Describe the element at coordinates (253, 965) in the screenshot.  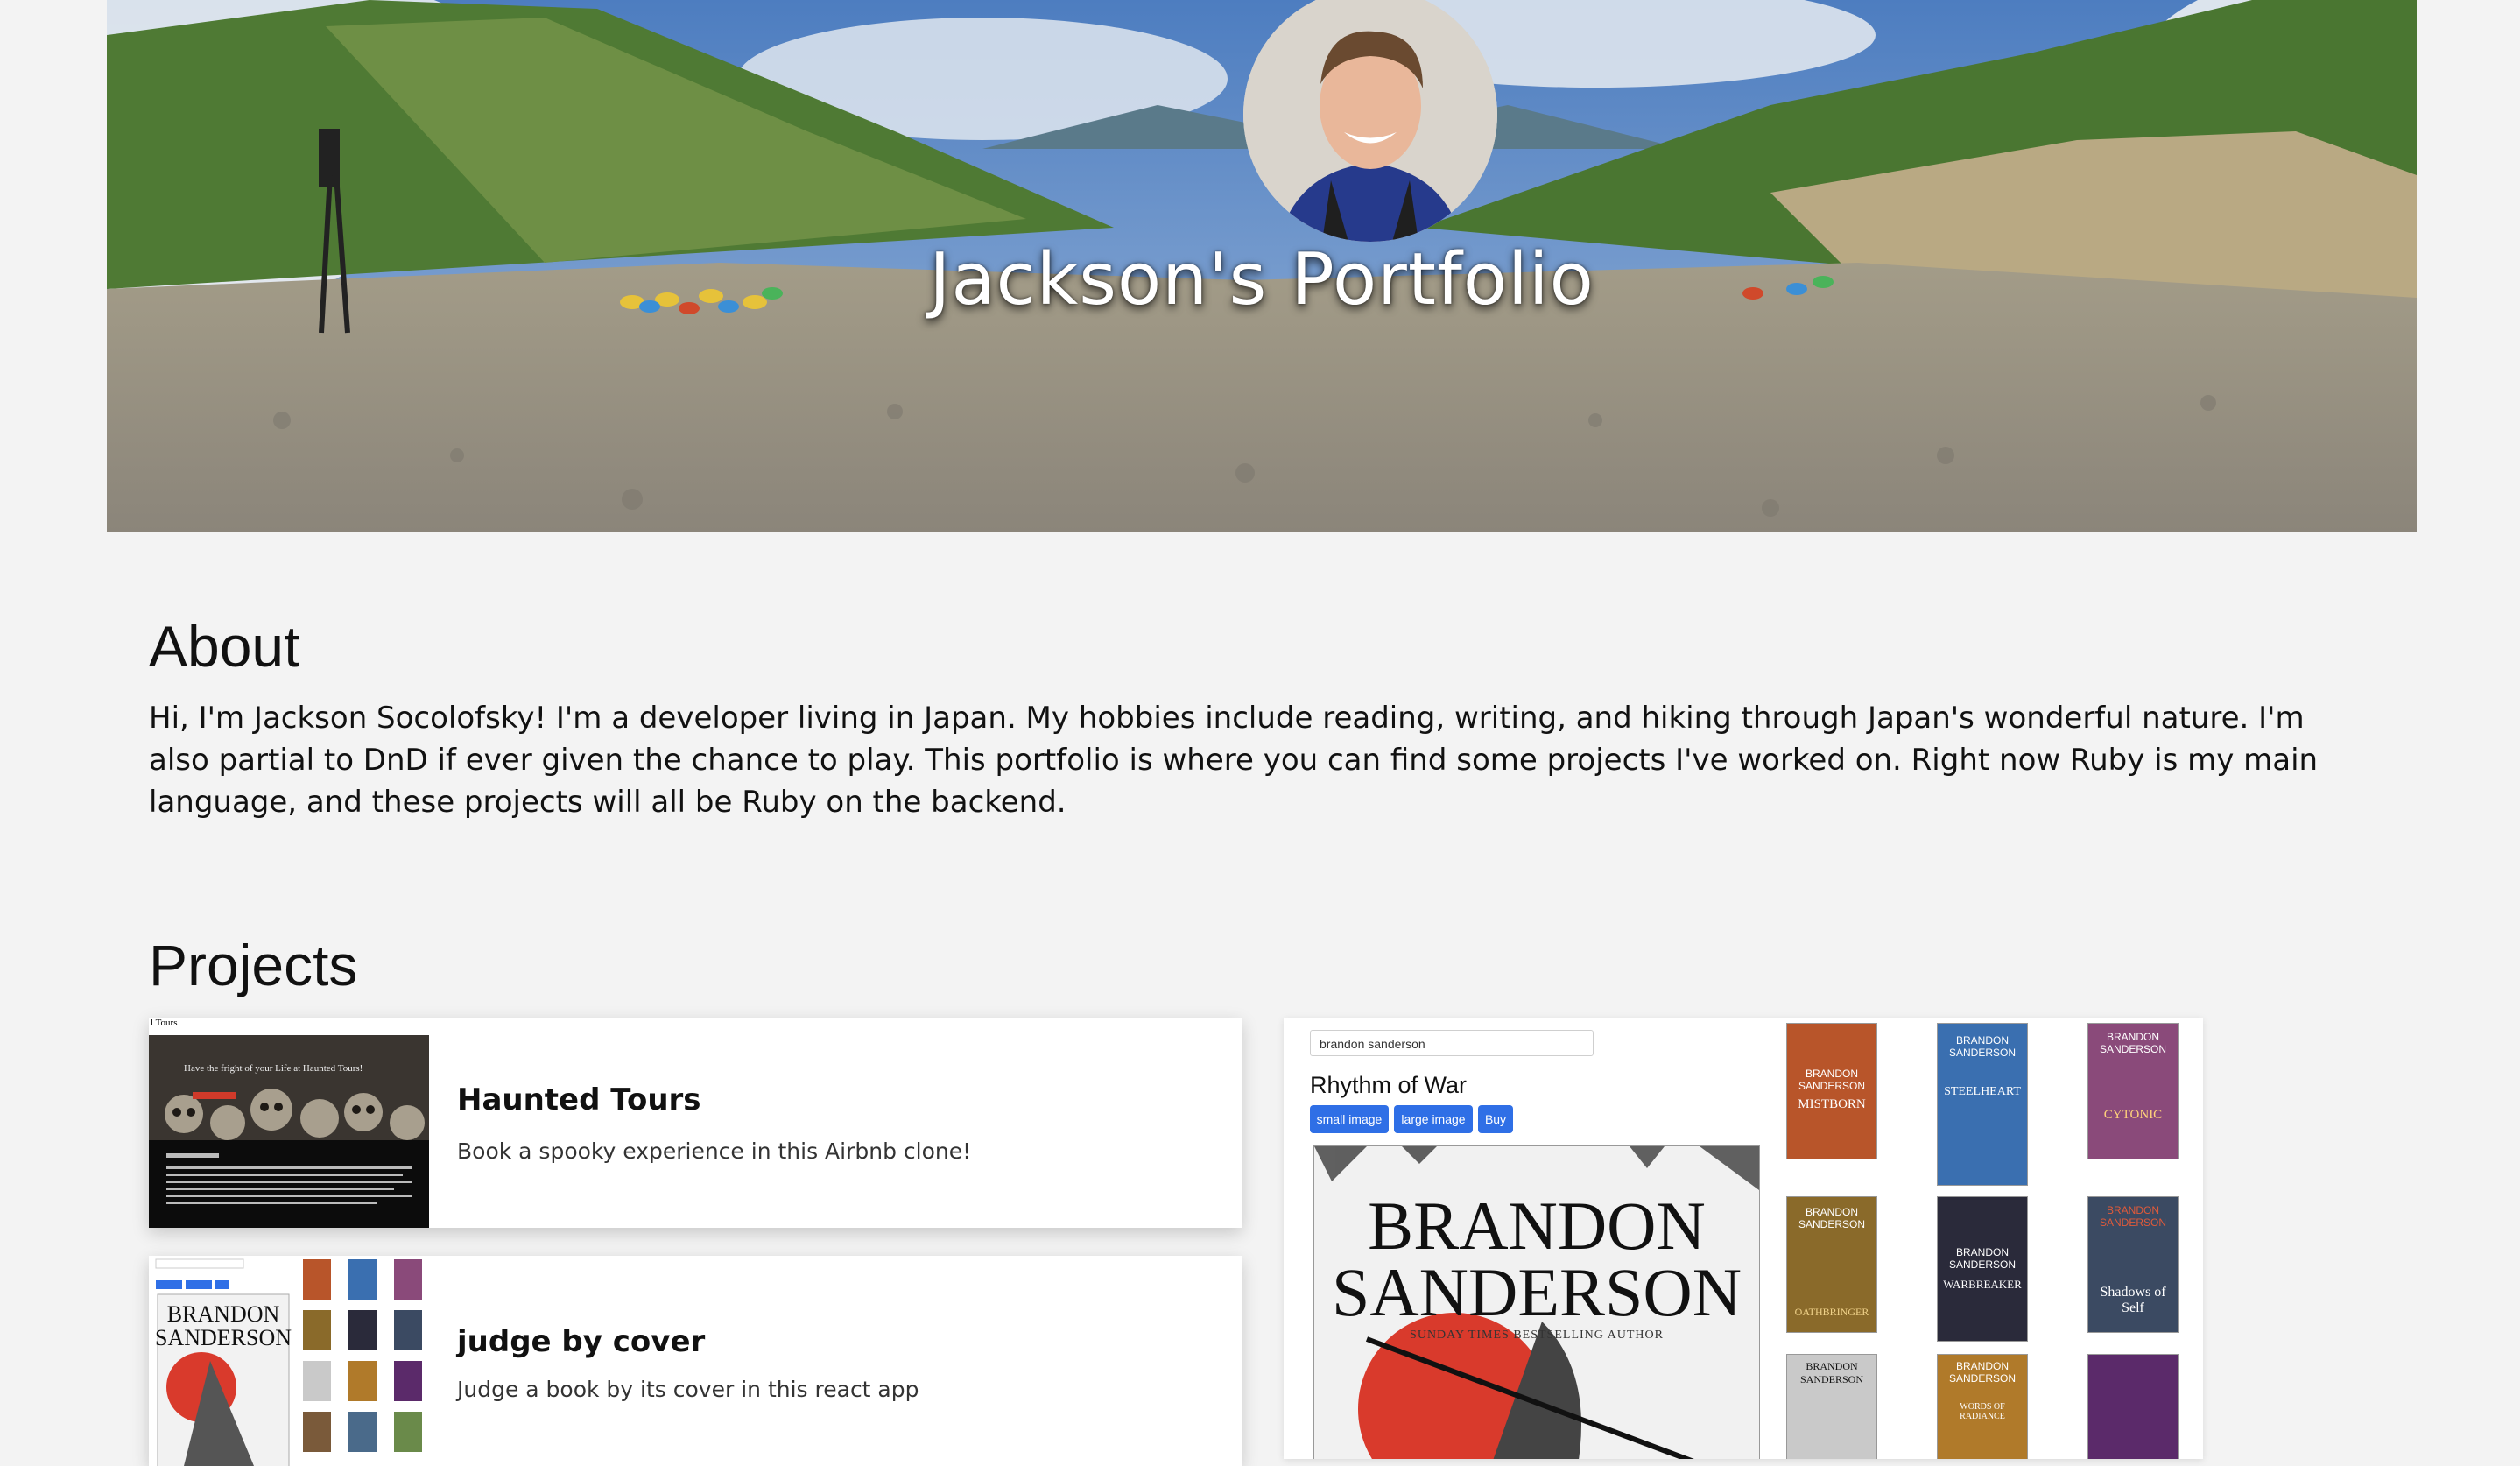
I see `projects-heading: Projects` at that location.